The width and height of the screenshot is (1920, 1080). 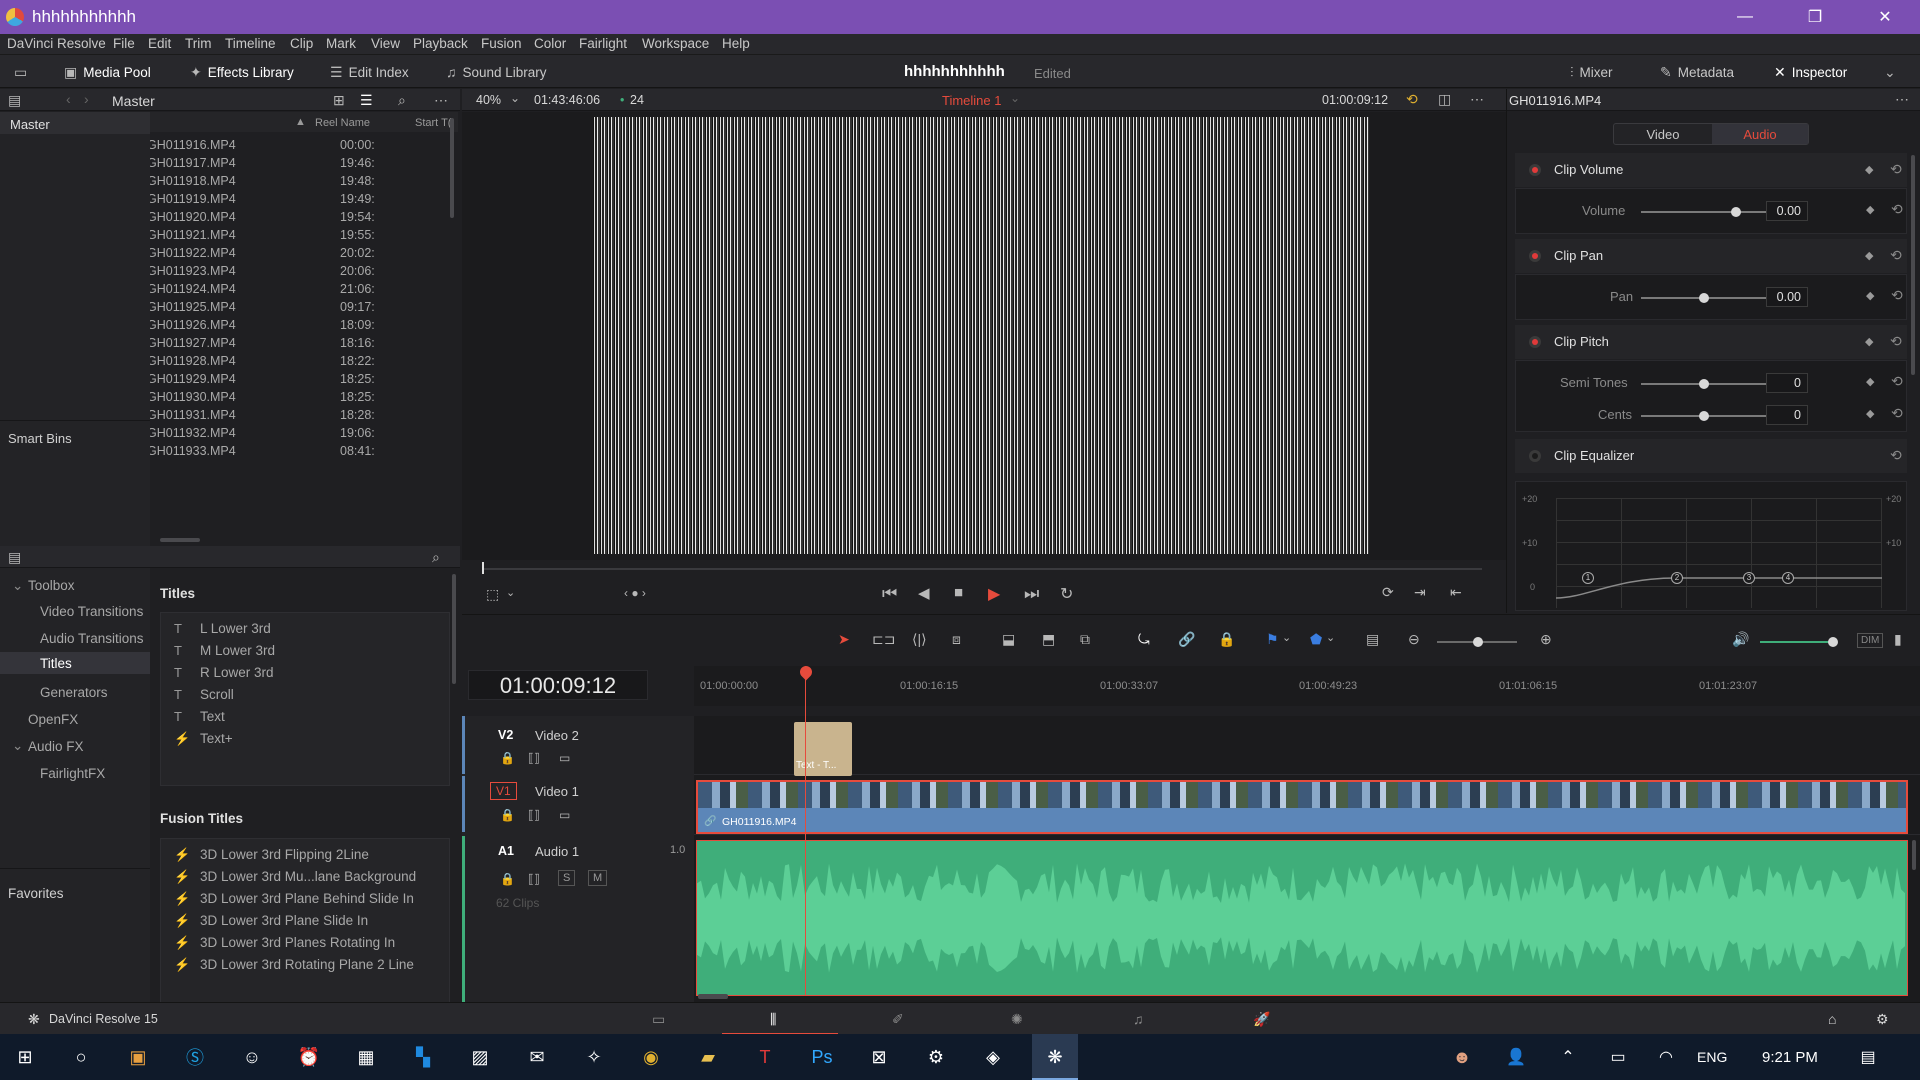 What do you see at coordinates (1870, 640) in the screenshot?
I see `dim-button: DIM` at bounding box center [1870, 640].